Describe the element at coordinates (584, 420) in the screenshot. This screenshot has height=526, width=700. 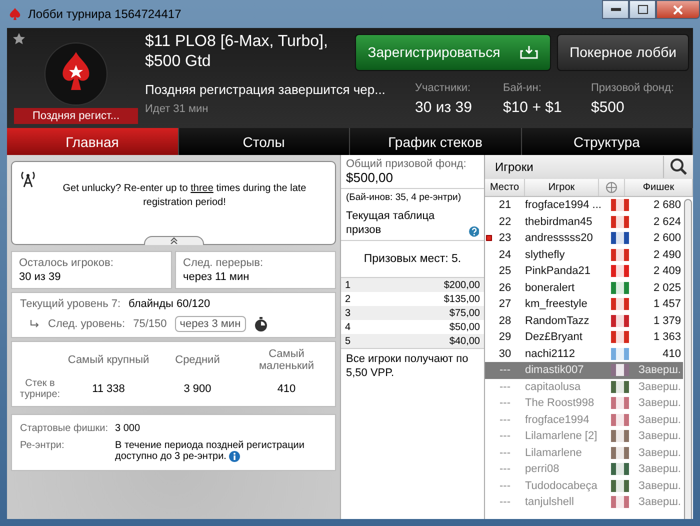
I see `player-row: --- frogface1994 Заверш.` at that location.